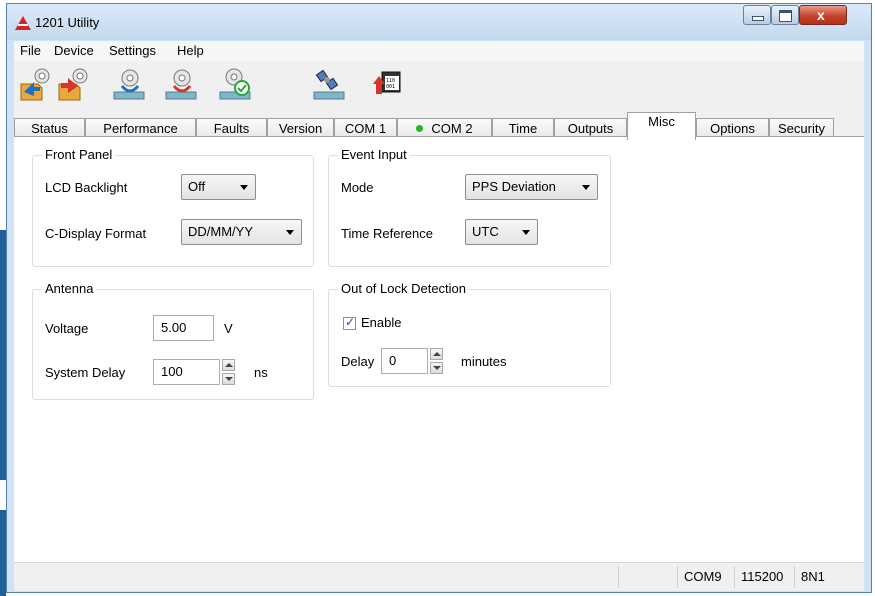  Describe the element at coordinates (816, 577) in the screenshot. I see `status-format: 8N1` at that location.